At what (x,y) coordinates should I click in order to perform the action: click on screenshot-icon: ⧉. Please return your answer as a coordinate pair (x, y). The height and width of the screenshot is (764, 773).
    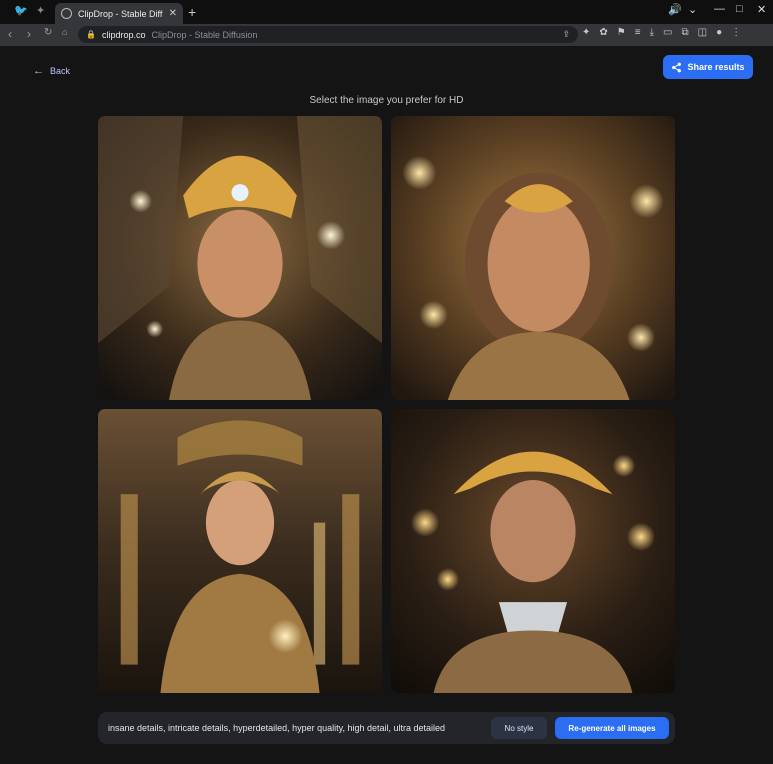
    Looking at the image, I should click on (684, 32).